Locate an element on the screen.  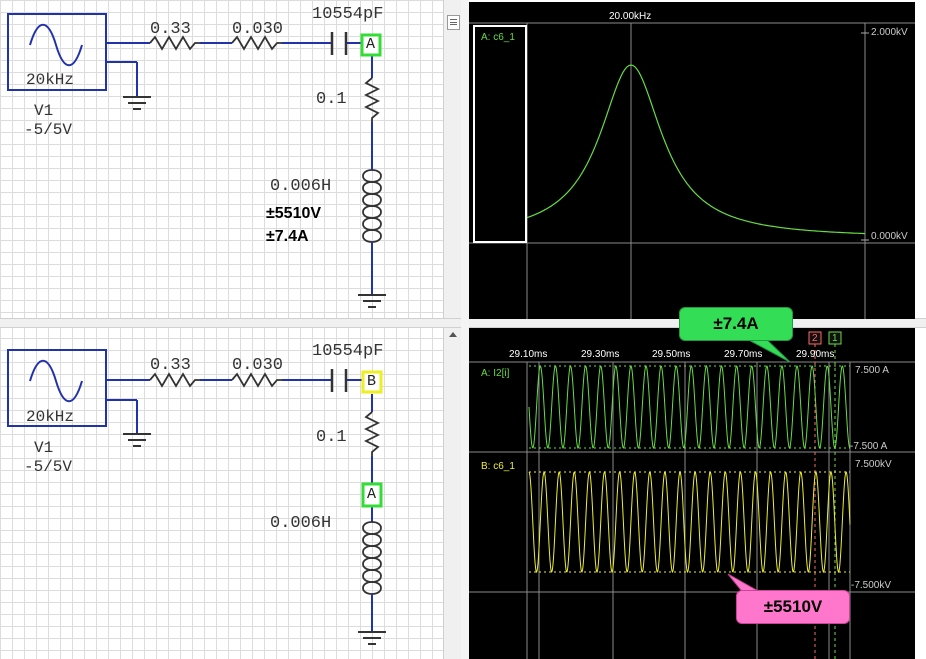
channel-b-label: B: c6_1 is located at coordinates (498, 466).